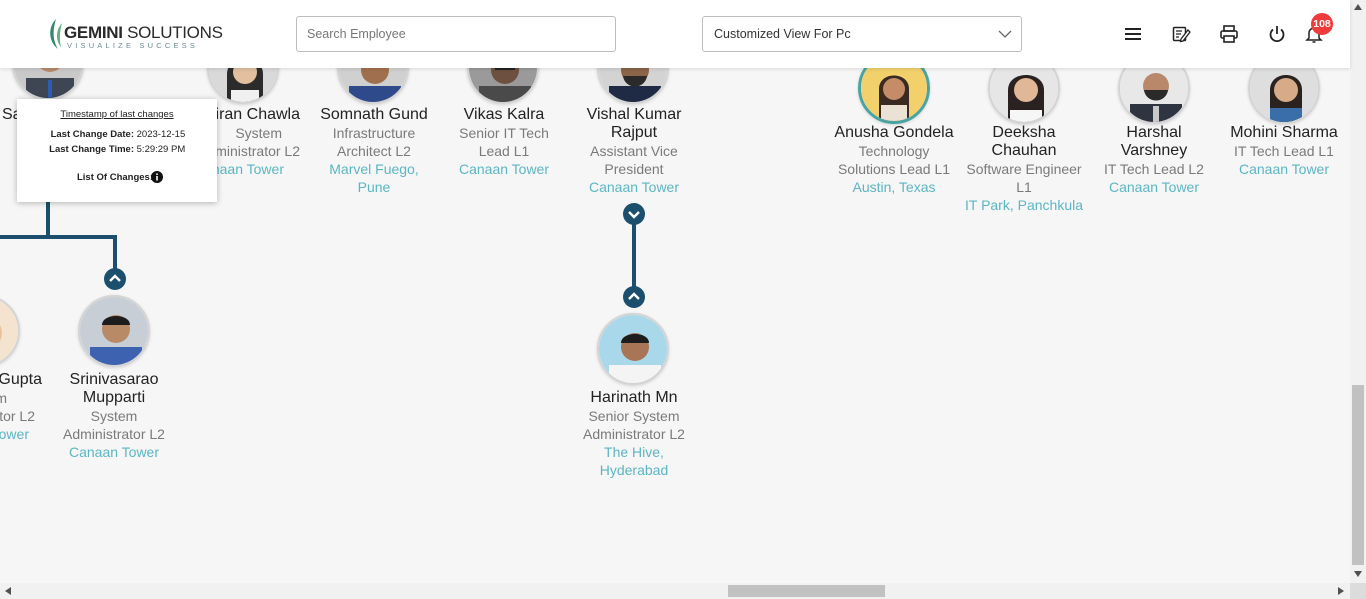 The image size is (1366, 599). I want to click on notification-count-badge: 108, so click(1322, 24).